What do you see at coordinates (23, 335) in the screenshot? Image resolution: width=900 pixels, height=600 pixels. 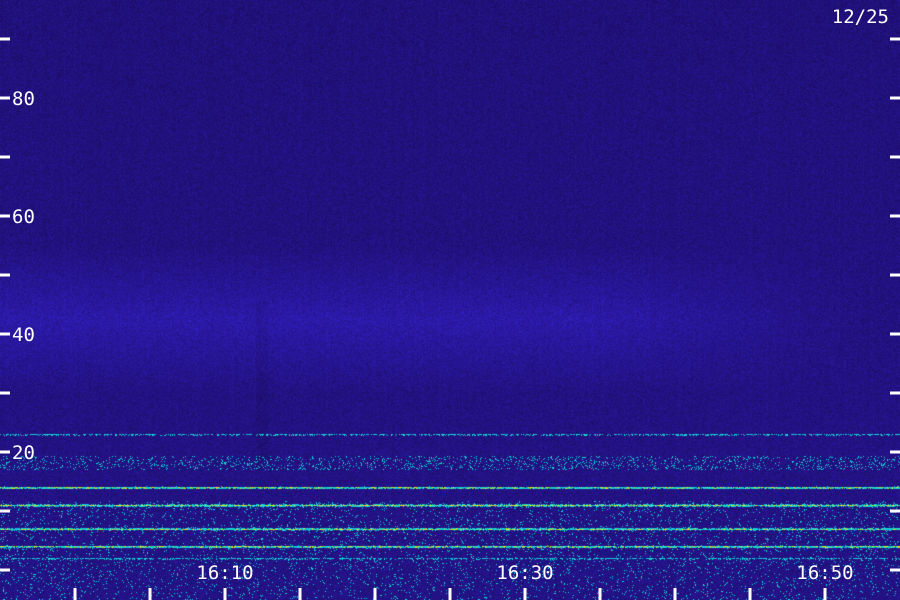 I see `y-tick-label: 40` at bounding box center [23, 335].